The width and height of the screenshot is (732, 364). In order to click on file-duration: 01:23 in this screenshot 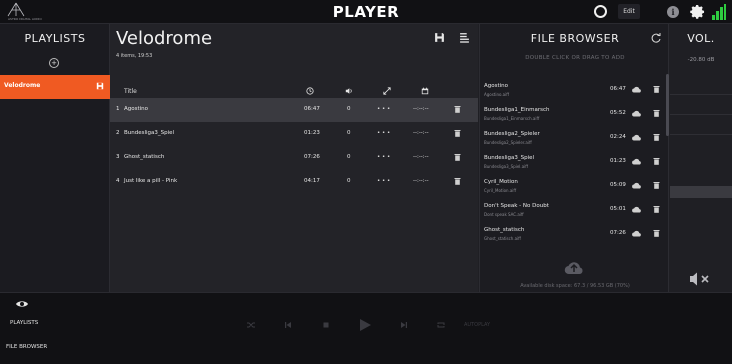, I will do `click(618, 161)`.